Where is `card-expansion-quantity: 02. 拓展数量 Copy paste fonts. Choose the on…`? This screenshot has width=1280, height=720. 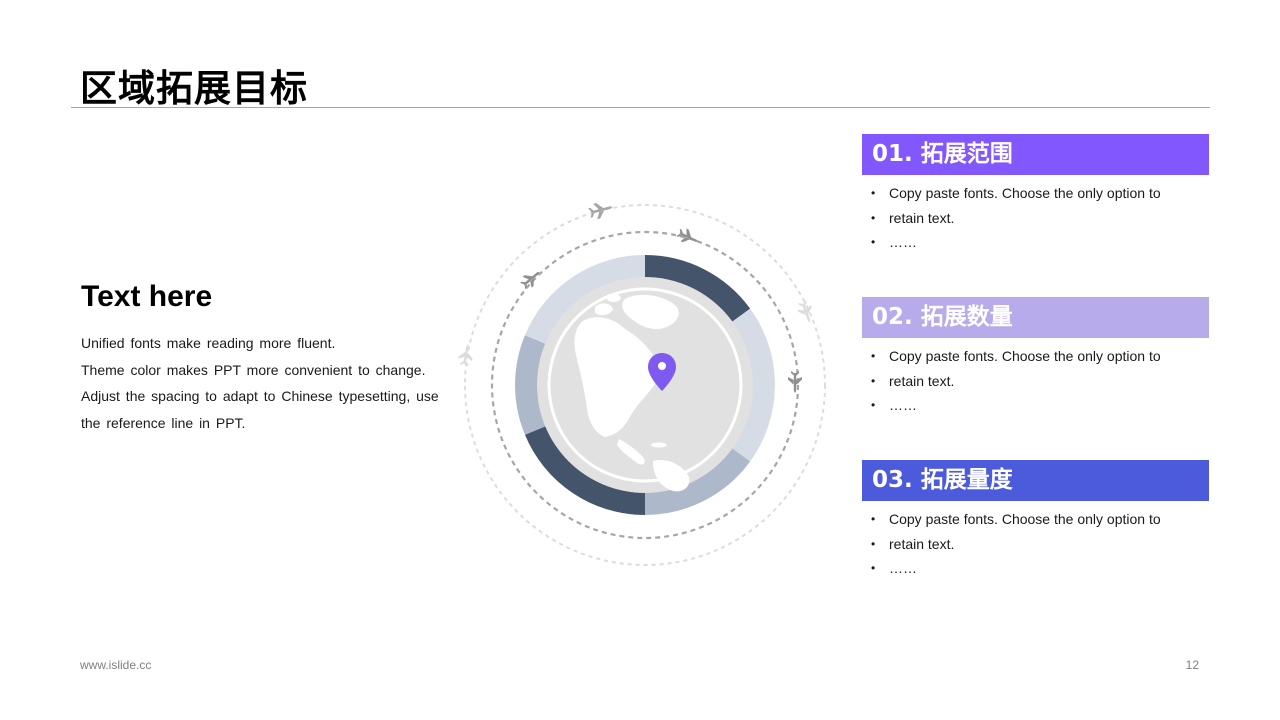
card-expansion-quantity: 02. 拓展数量 Copy paste fonts. Choose the on… is located at coordinates (1035, 357).